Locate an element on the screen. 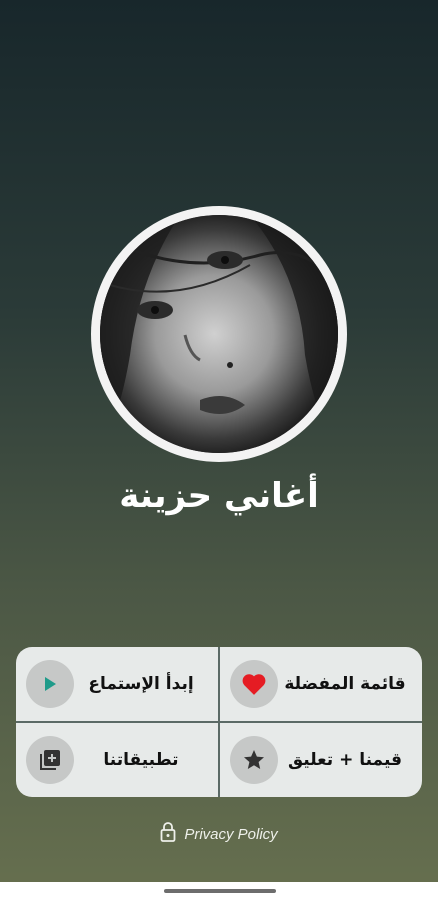  our-apps-button: تطبيقاتنا is located at coordinates (117, 760).